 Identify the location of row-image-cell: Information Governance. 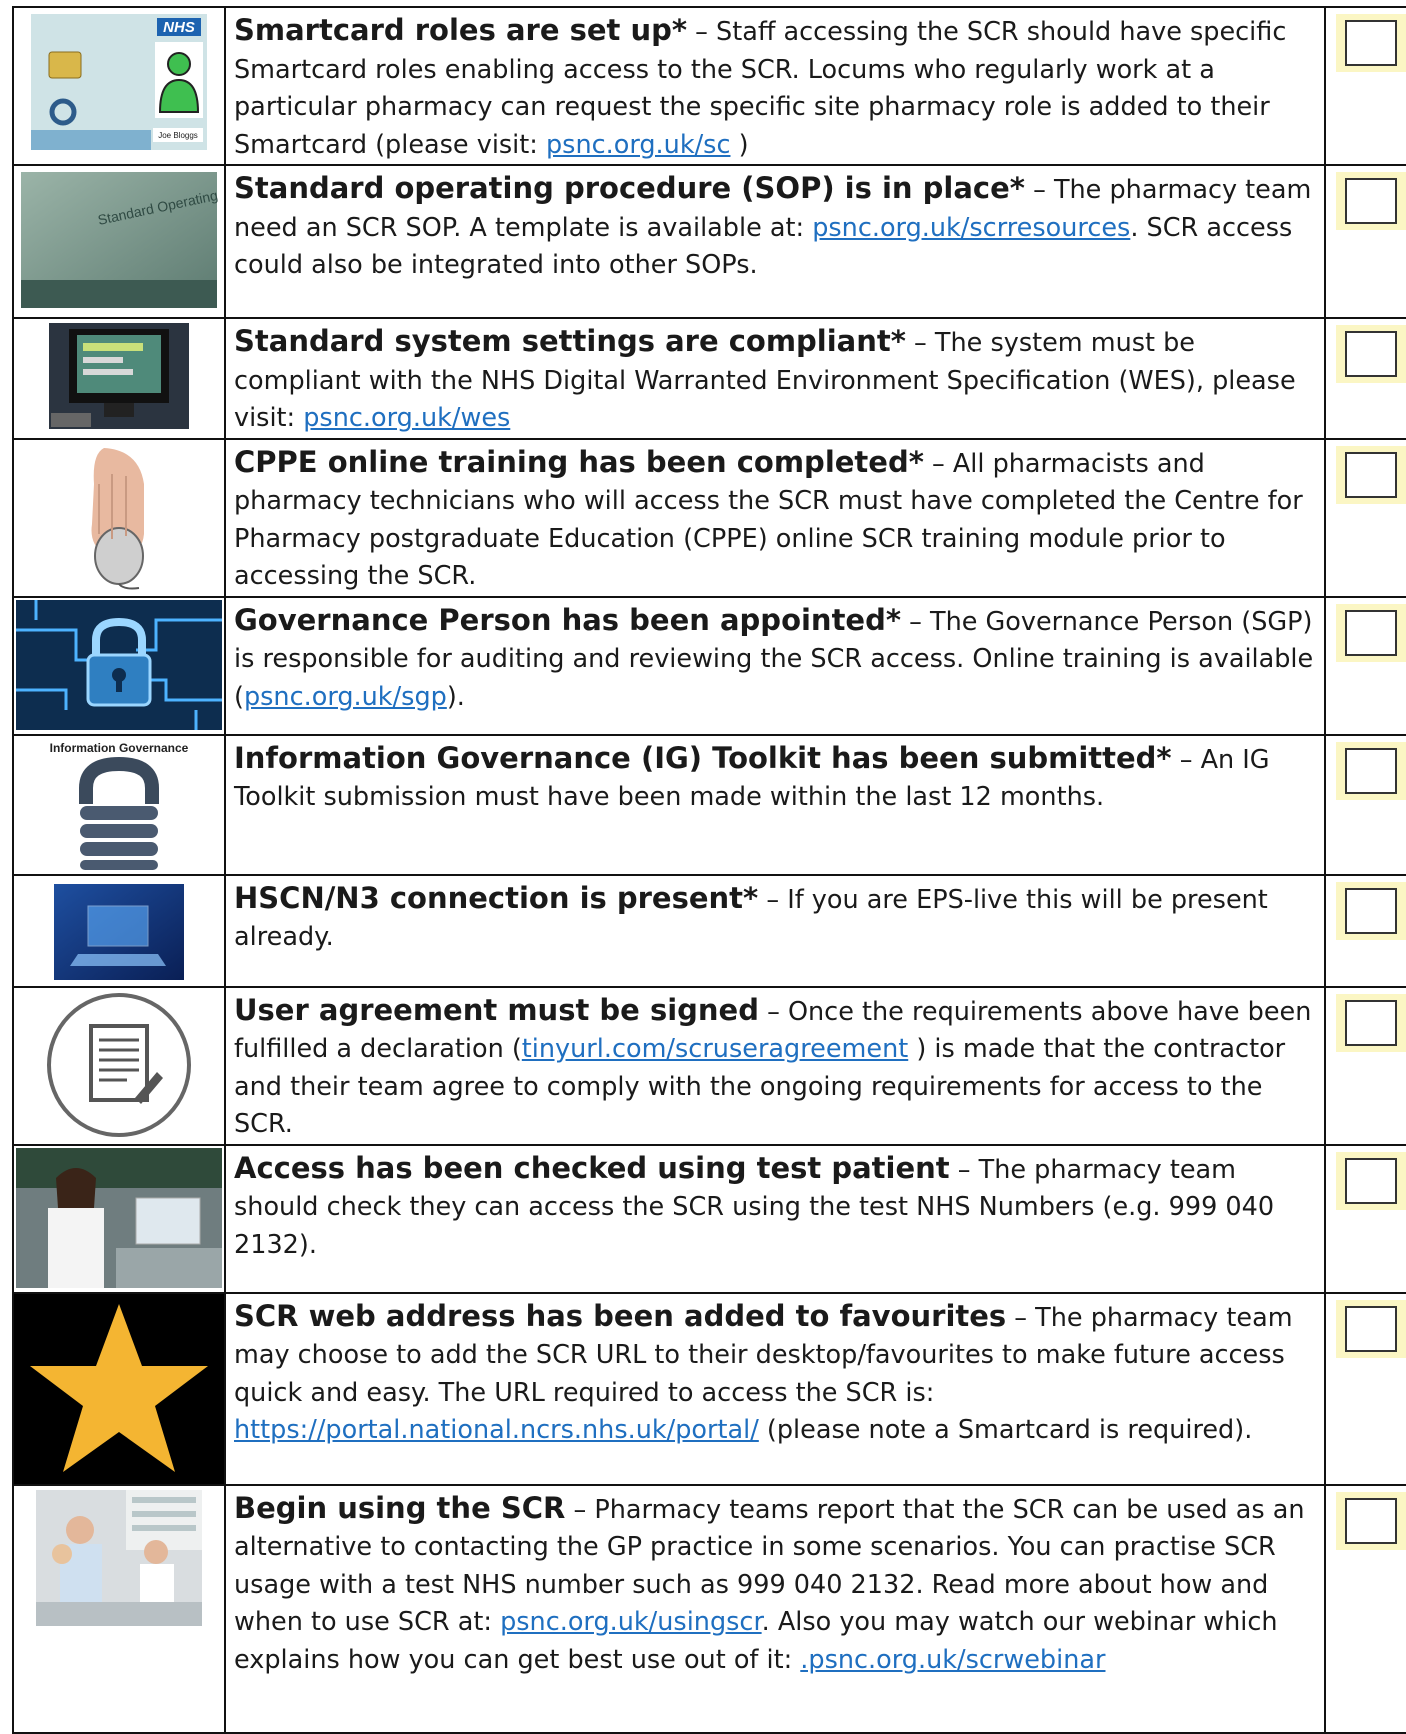
(119, 804).